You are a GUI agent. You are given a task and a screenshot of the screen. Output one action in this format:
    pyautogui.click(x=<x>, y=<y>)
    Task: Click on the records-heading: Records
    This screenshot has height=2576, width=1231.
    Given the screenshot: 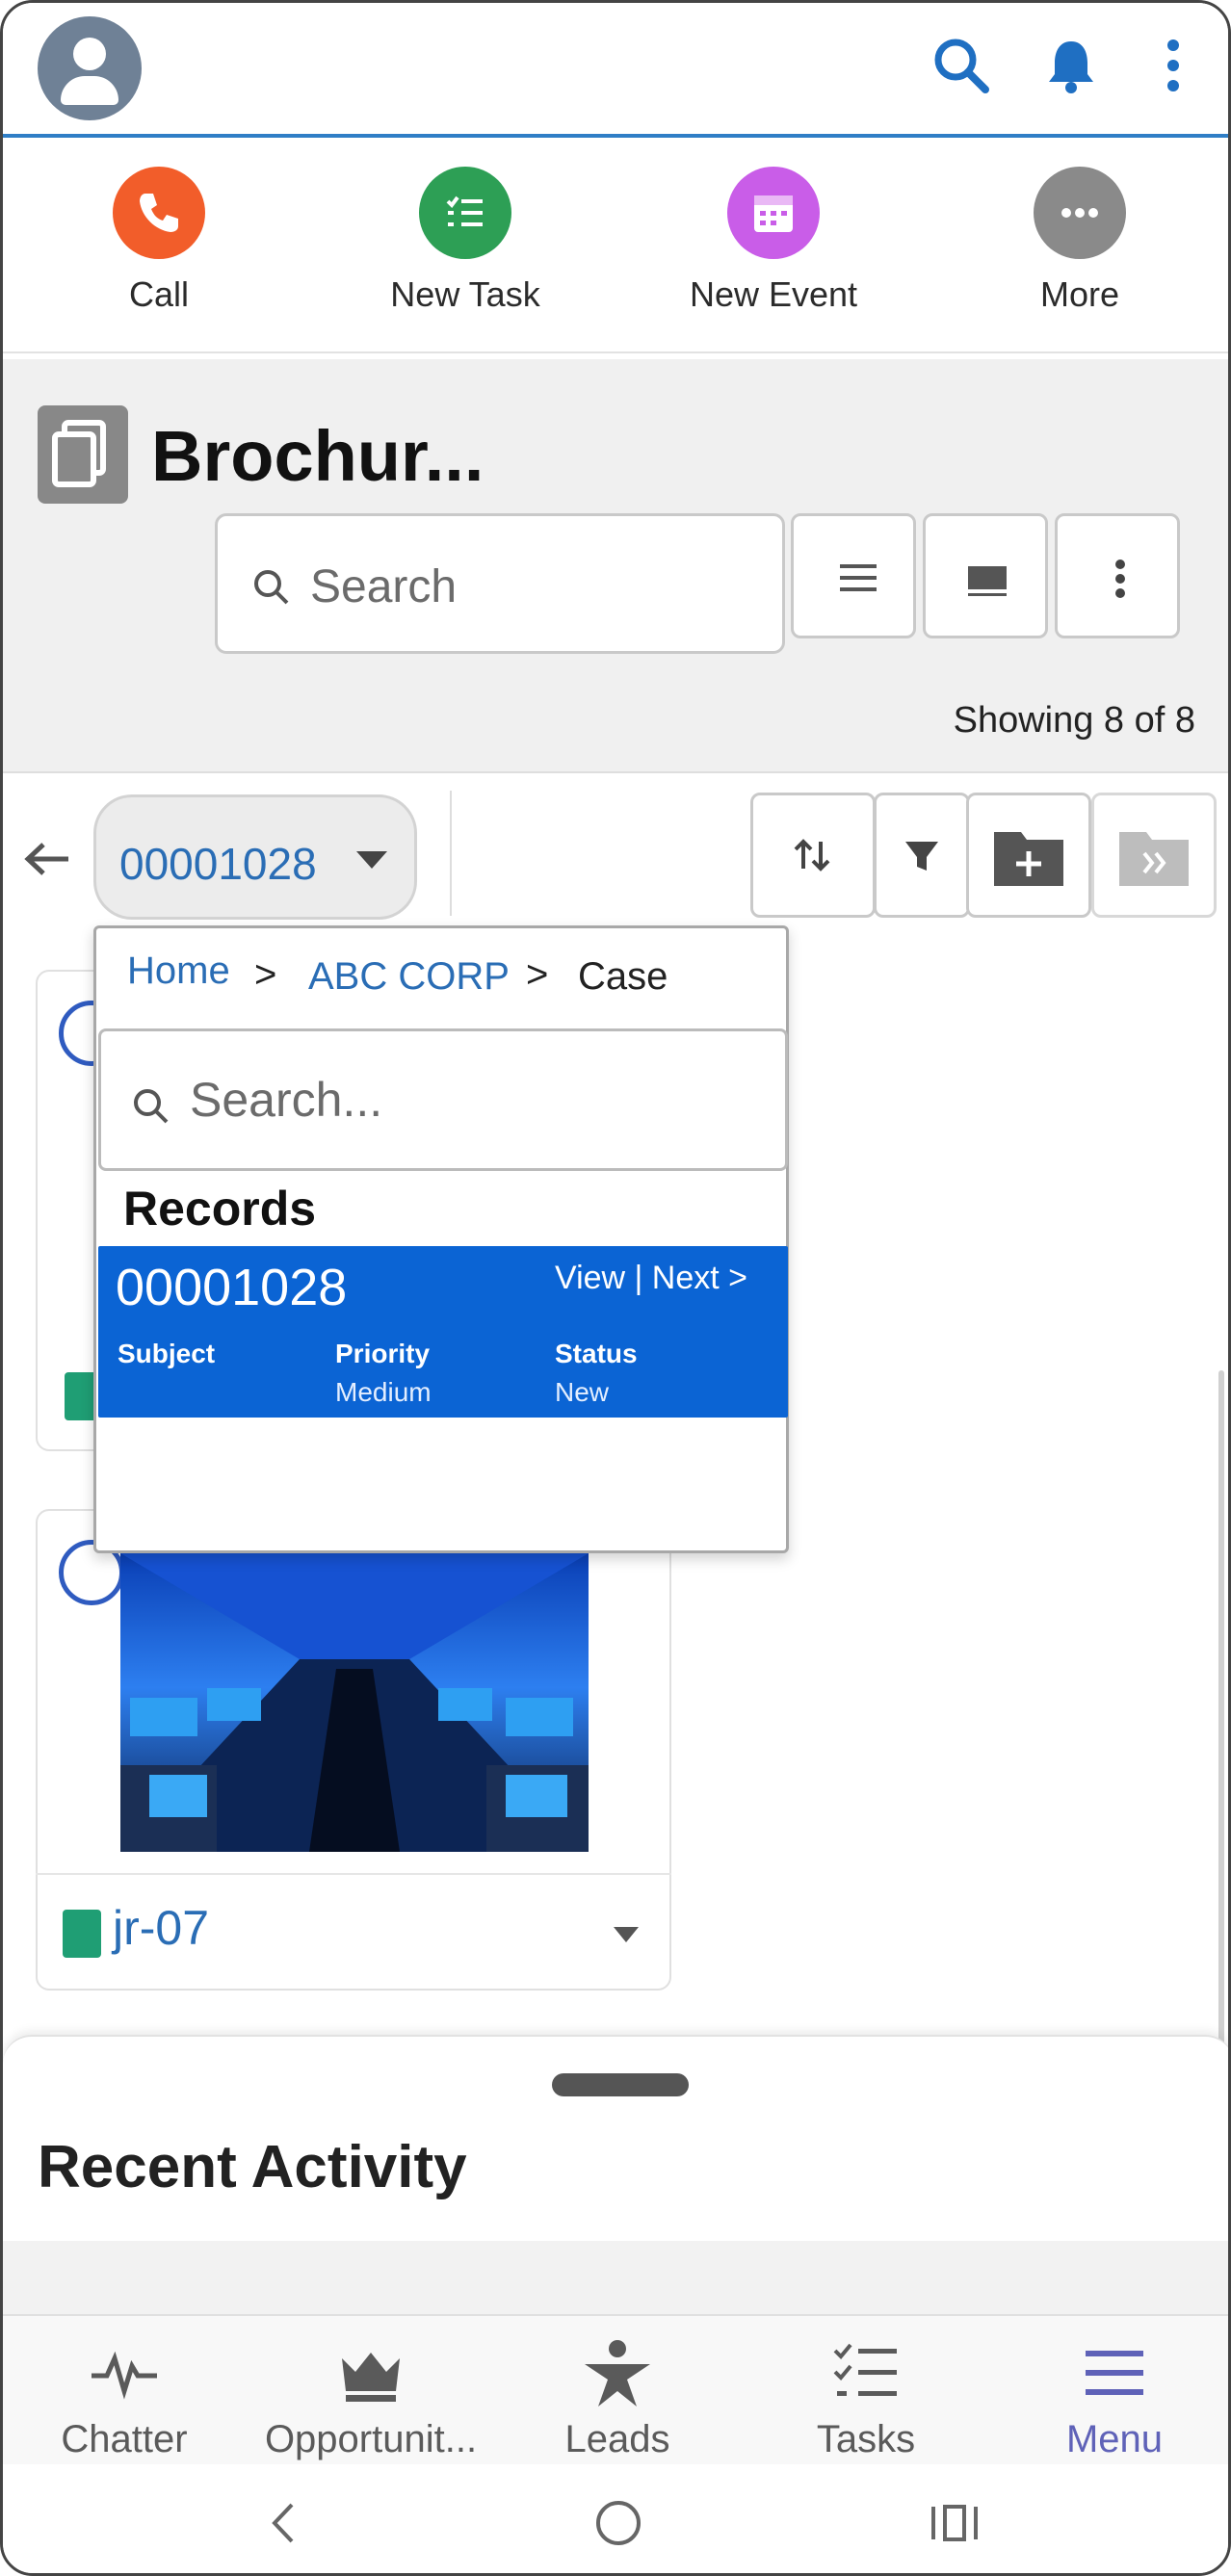 What is the action you would take?
    pyautogui.click(x=220, y=1209)
    